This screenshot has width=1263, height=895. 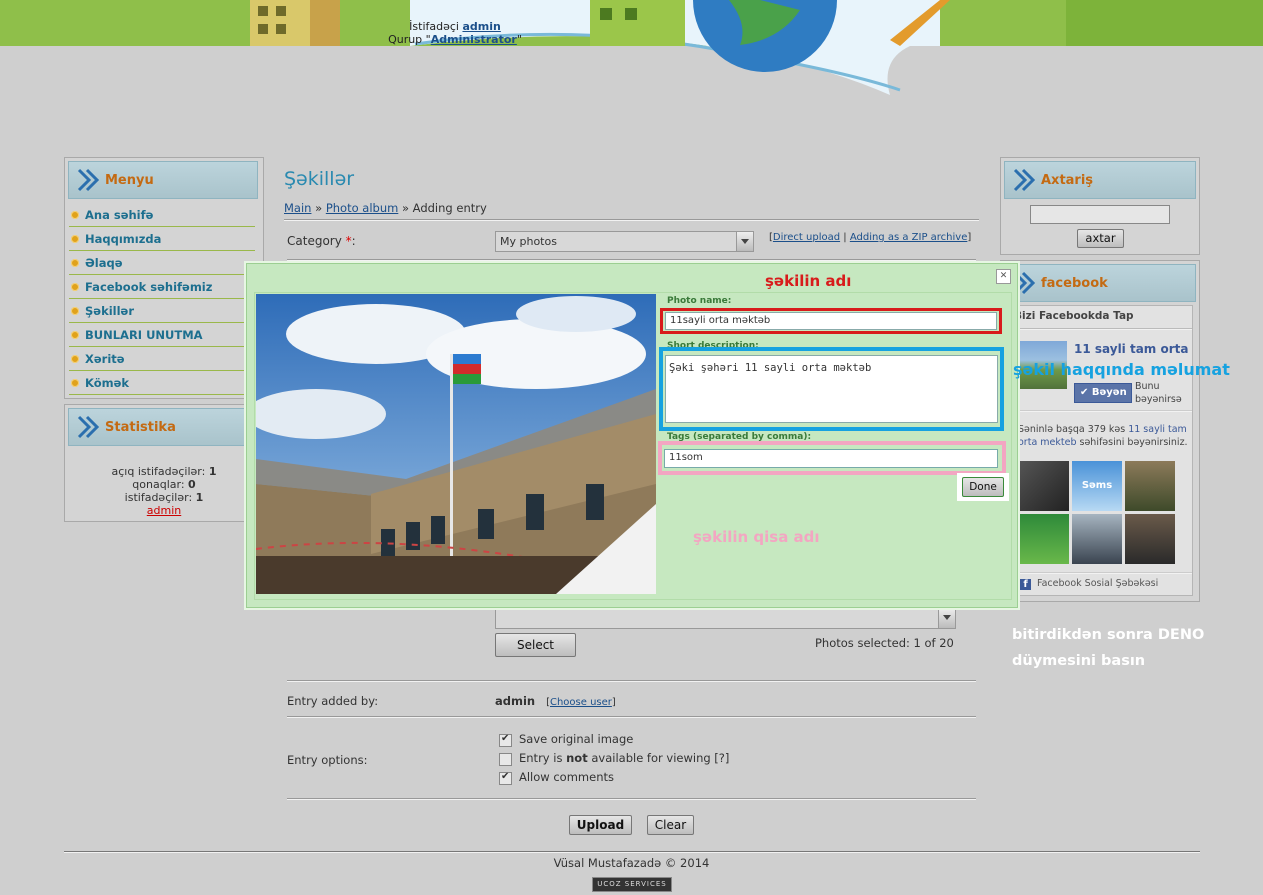 What do you see at coordinates (581, 702) in the screenshot?
I see `choose-user-link: Choose user` at bounding box center [581, 702].